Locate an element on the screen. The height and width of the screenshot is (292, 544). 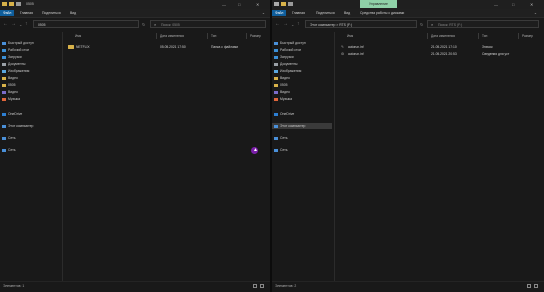
nav-label: Видео is located at coordinates (13, 78).